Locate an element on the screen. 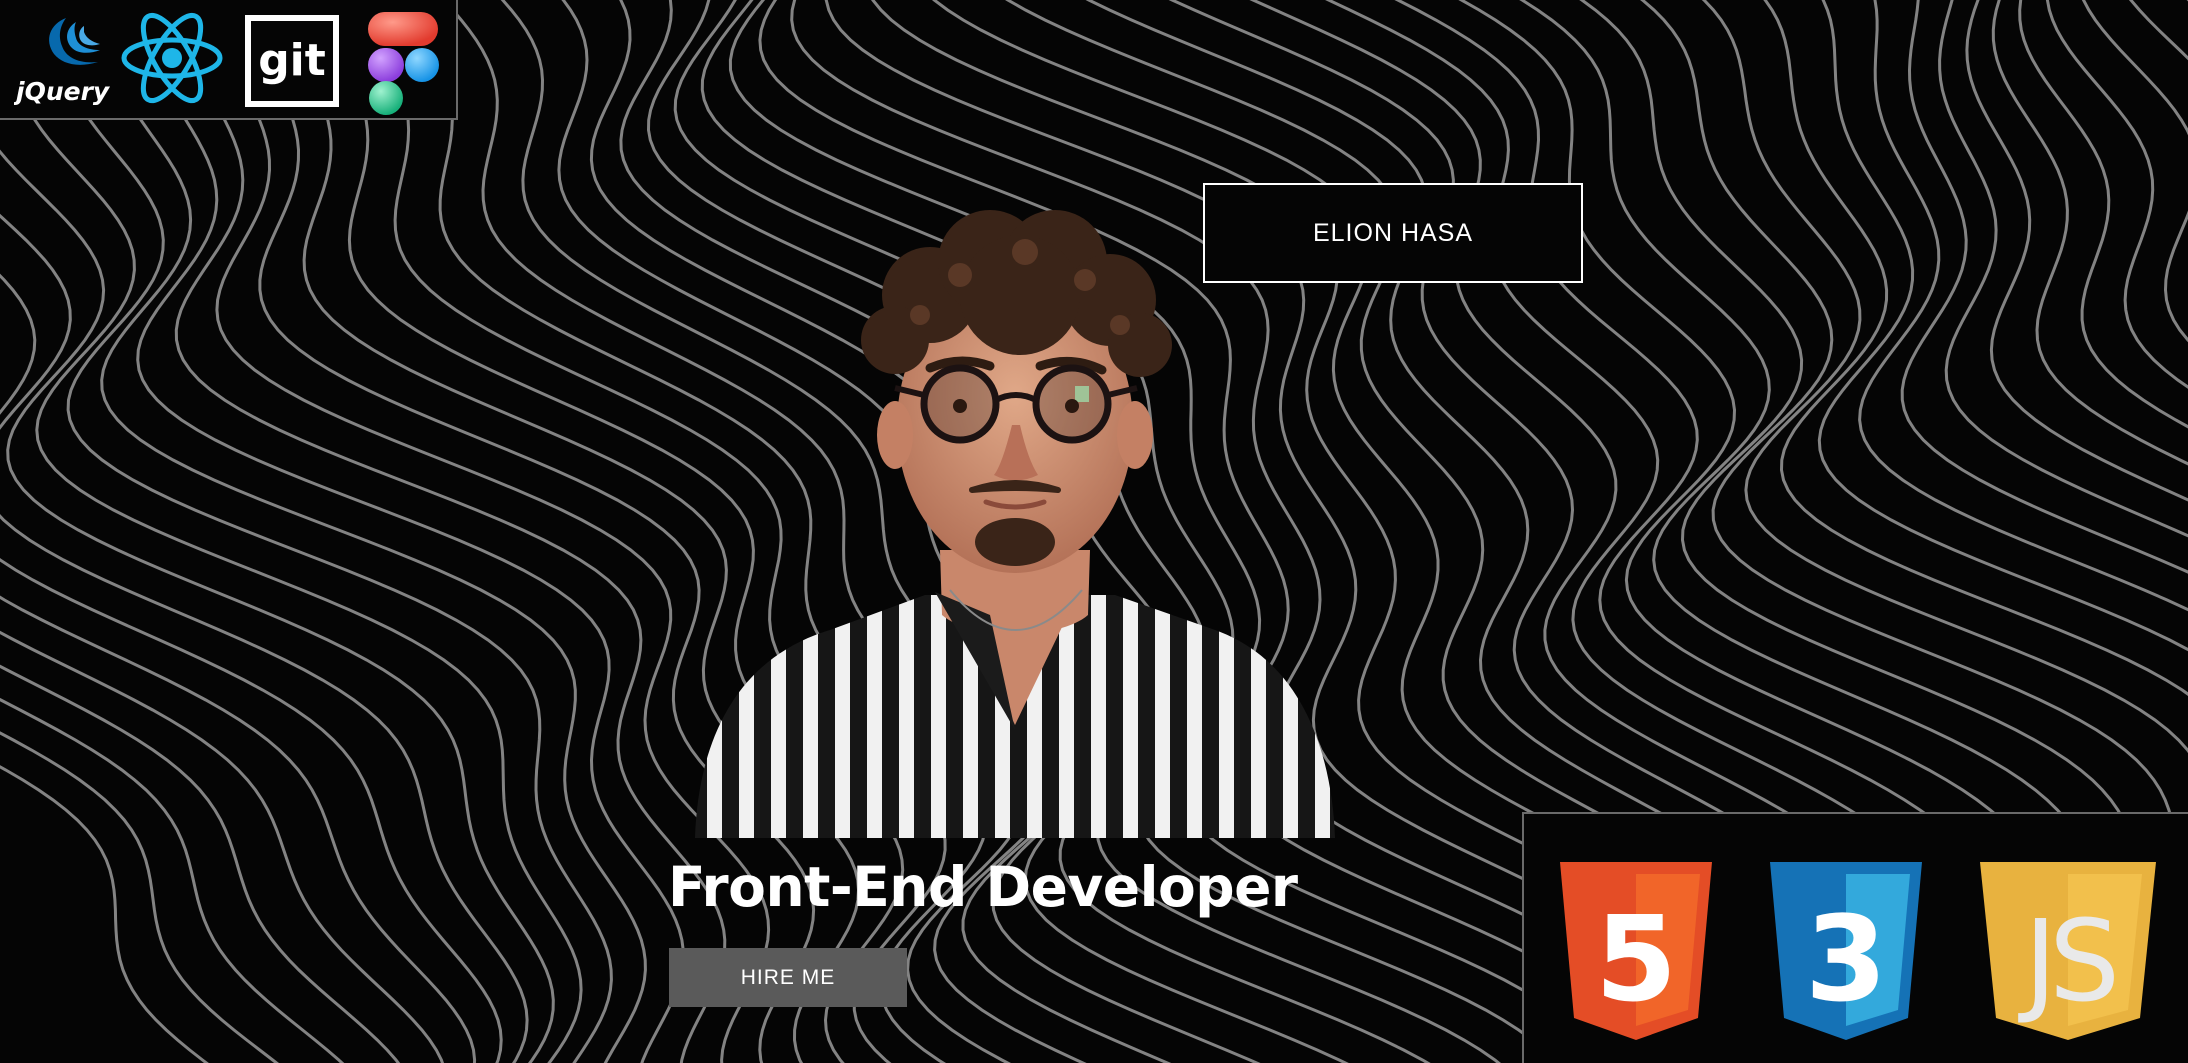 This screenshot has width=2188, height=1063. html5-icon: 5 is located at coordinates (1636, 951).